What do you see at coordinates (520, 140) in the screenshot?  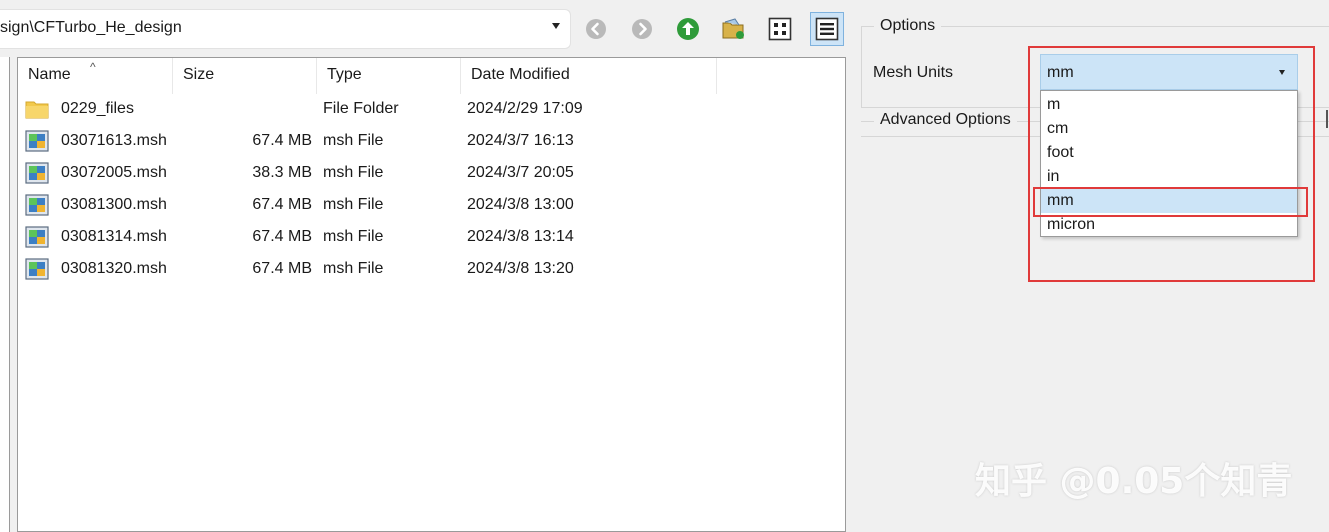 I see `file-date: 2024/3/7 16:13` at bounding box center [520, 140].